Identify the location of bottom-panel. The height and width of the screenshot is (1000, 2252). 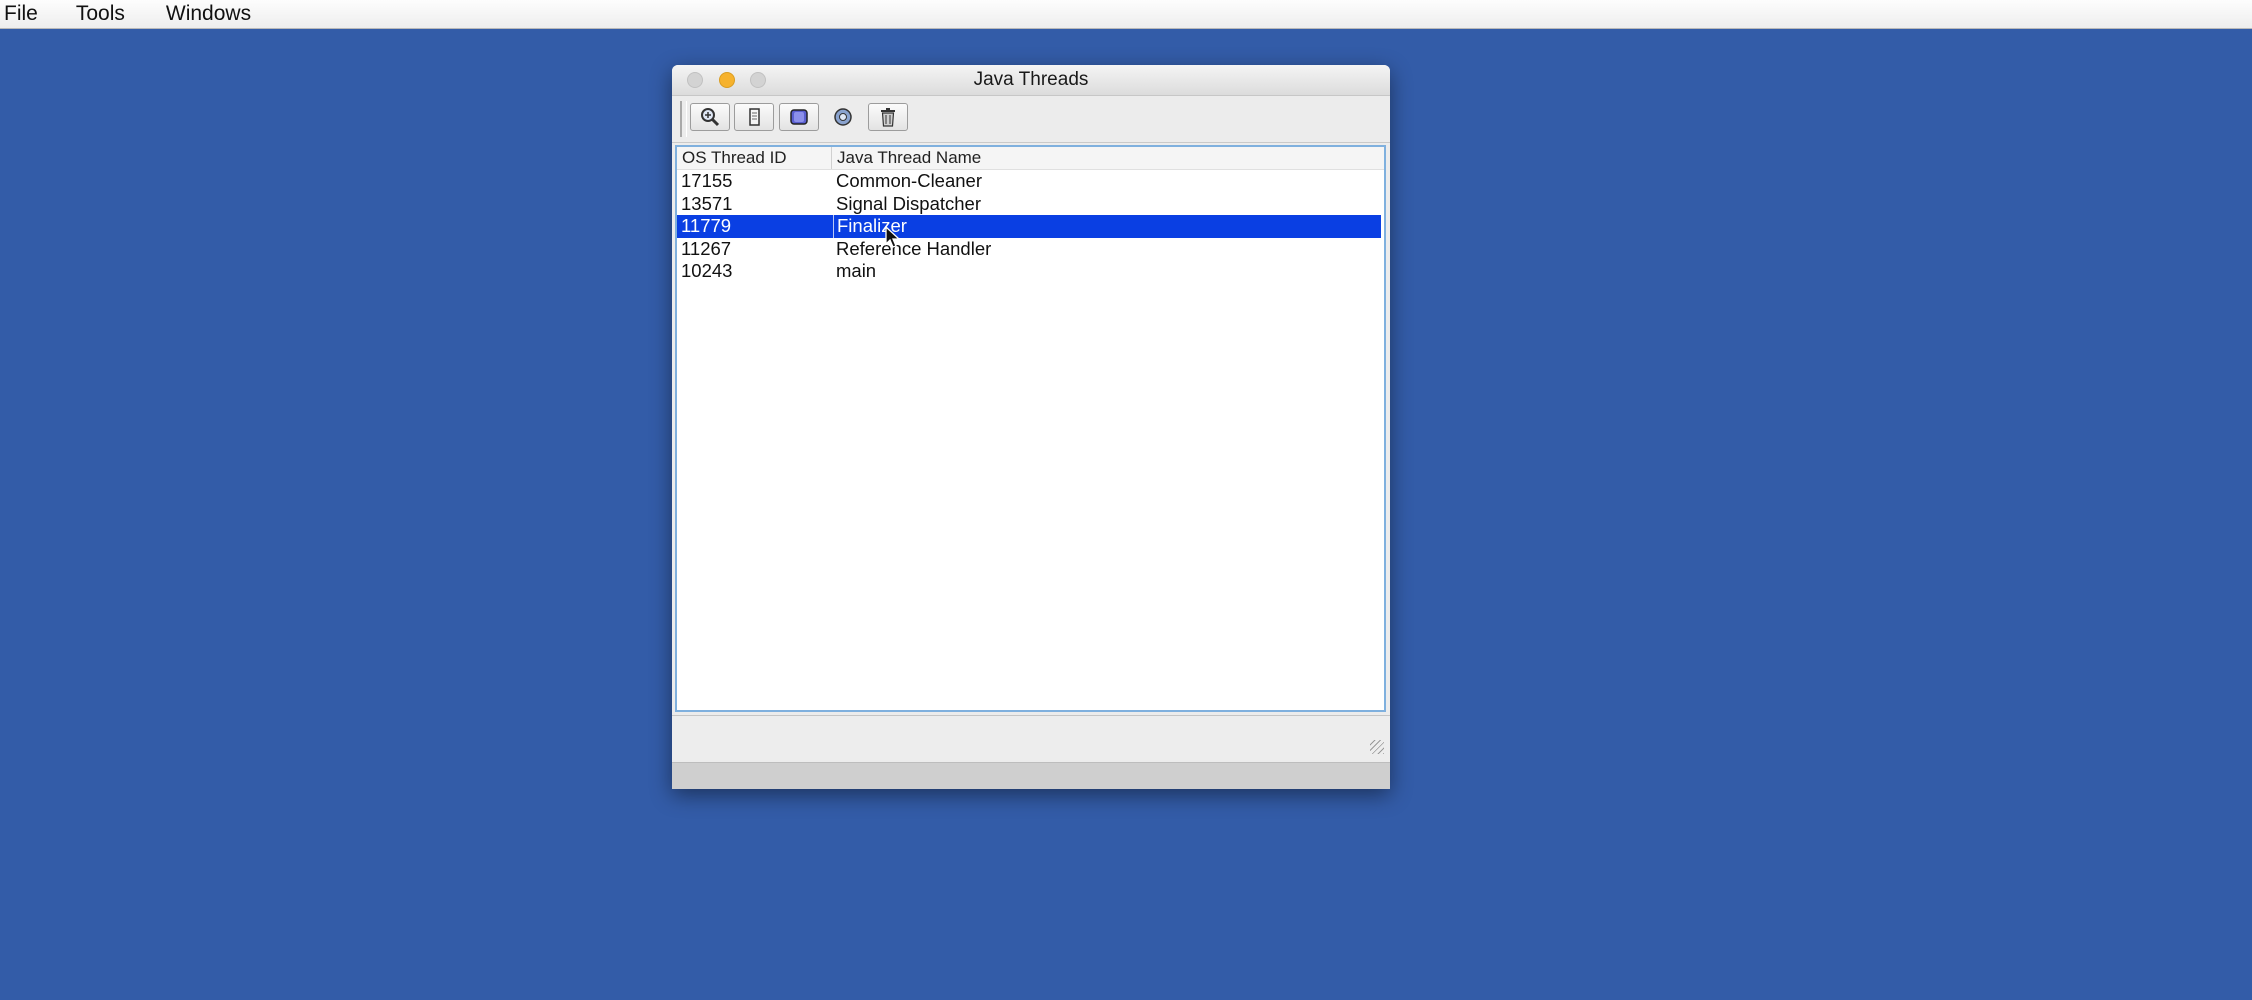
(1031, 737).